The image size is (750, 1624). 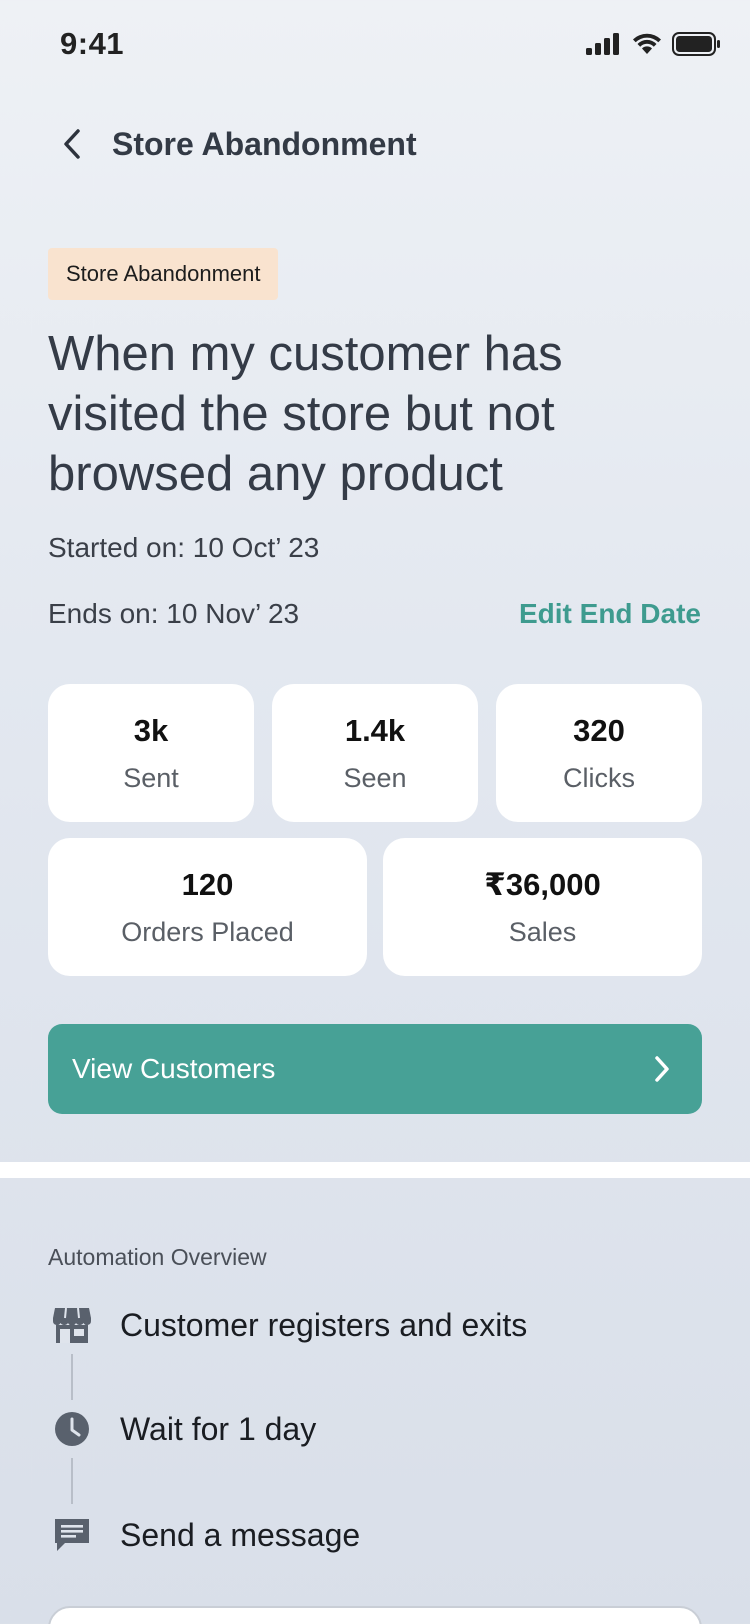 What do you see at coordinates (72, 1429) in the screenshot?
I see `clock-icon` at bounding box center [72, 1429].